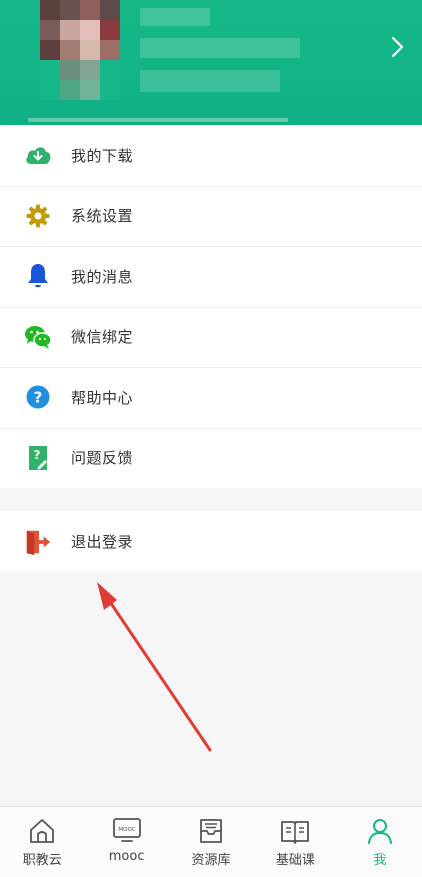 This screenshot has height=877, width=422. I want to click on tab-label: mooc, so click(126, 856).